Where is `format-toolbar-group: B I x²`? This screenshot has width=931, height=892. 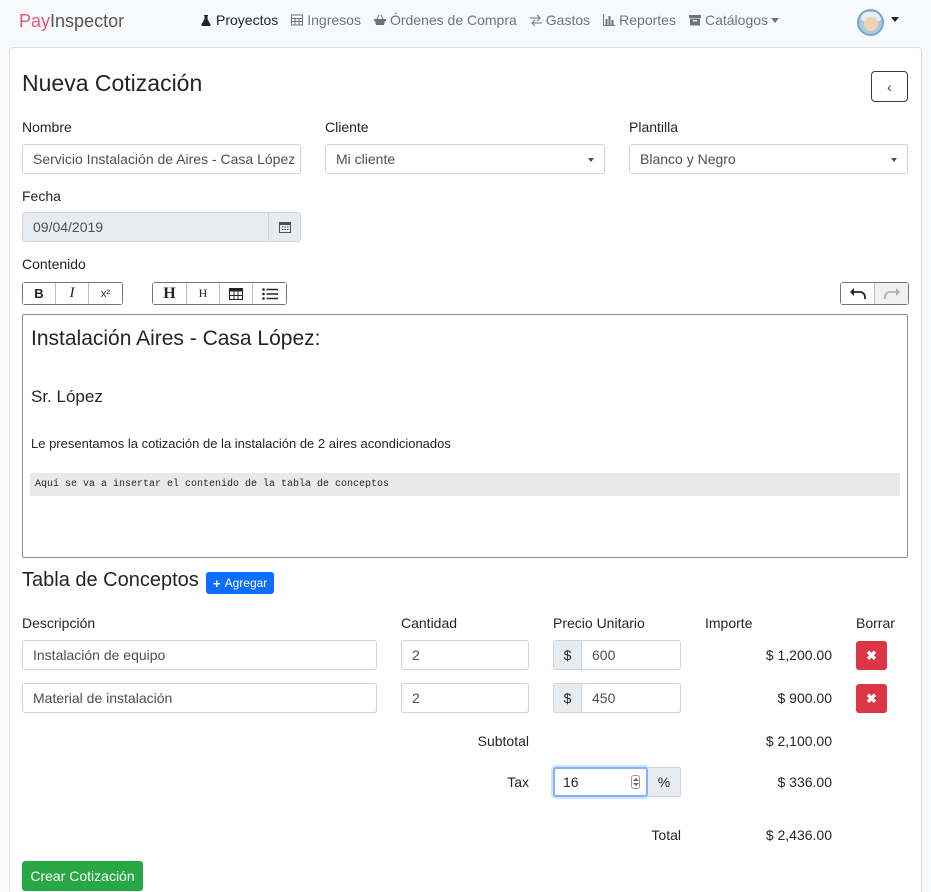
format-toolbar-group: B I x² is located at coordinates (72, 293).